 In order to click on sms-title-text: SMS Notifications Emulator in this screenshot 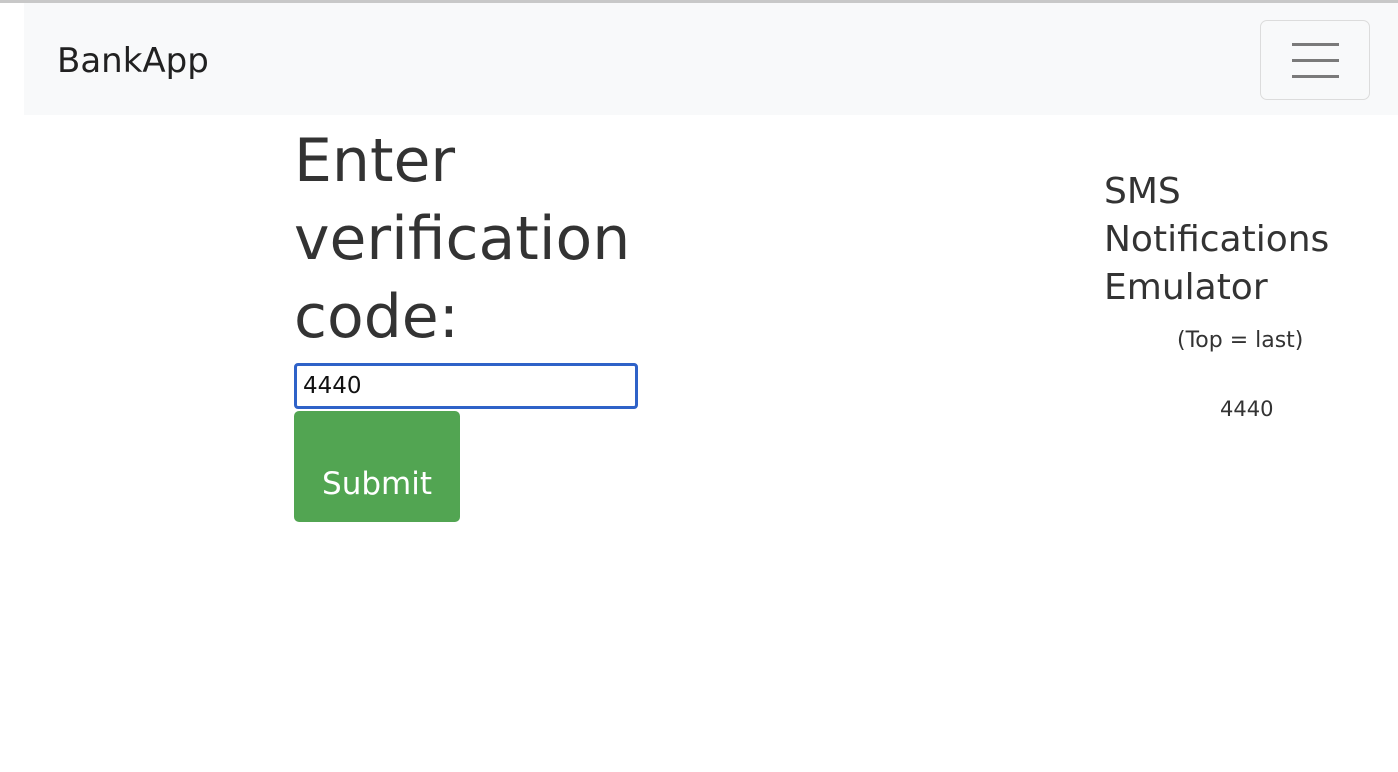, I will do `click(1217, 239)`.